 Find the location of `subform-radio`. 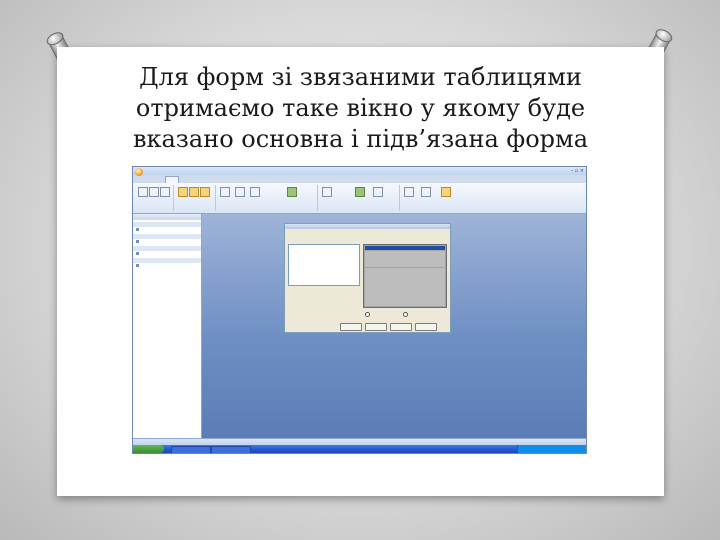

subform-radio is located at coordinates (368, 314).